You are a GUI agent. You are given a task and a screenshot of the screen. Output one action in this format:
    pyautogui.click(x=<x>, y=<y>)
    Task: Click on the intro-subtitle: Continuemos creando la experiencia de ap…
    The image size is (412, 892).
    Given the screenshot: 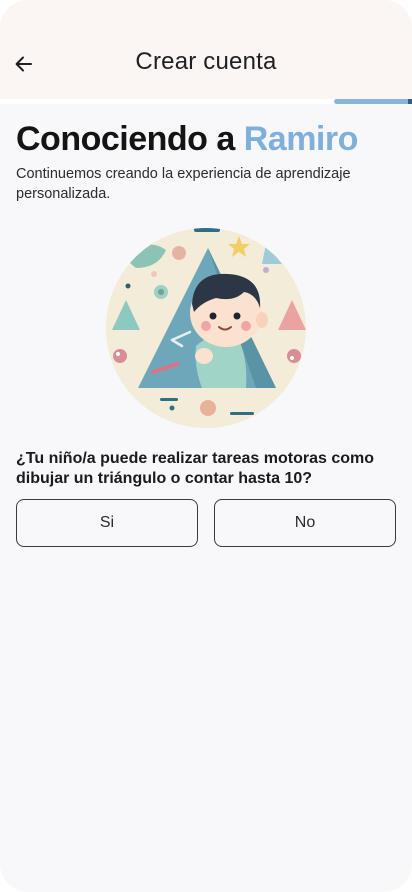 What is the action you would take?
    pyautogui.click(x=183, y=184)
    